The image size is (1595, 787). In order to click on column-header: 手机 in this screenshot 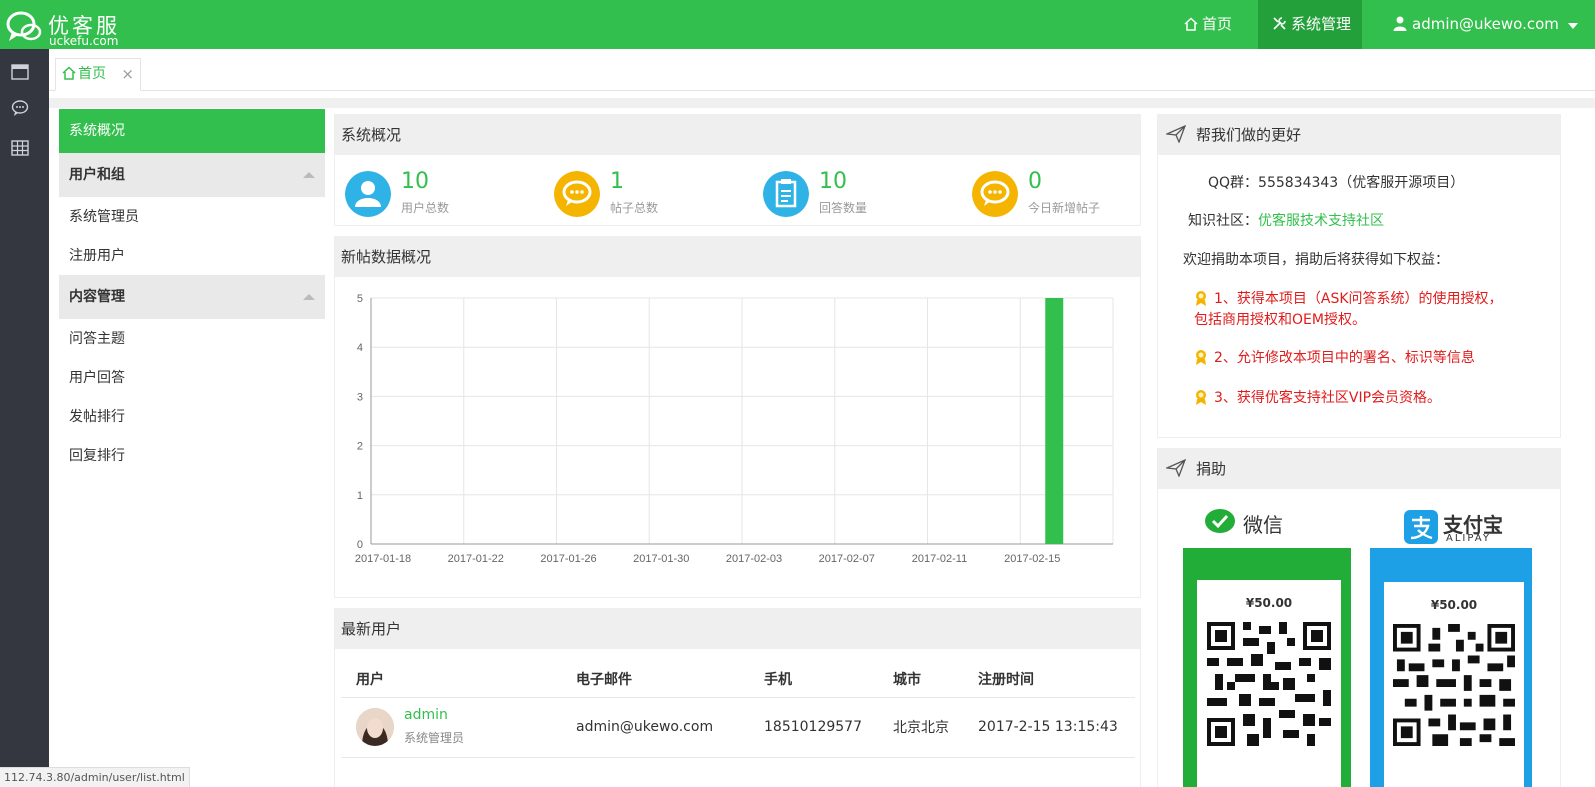, I will do `click(813, 679)`.